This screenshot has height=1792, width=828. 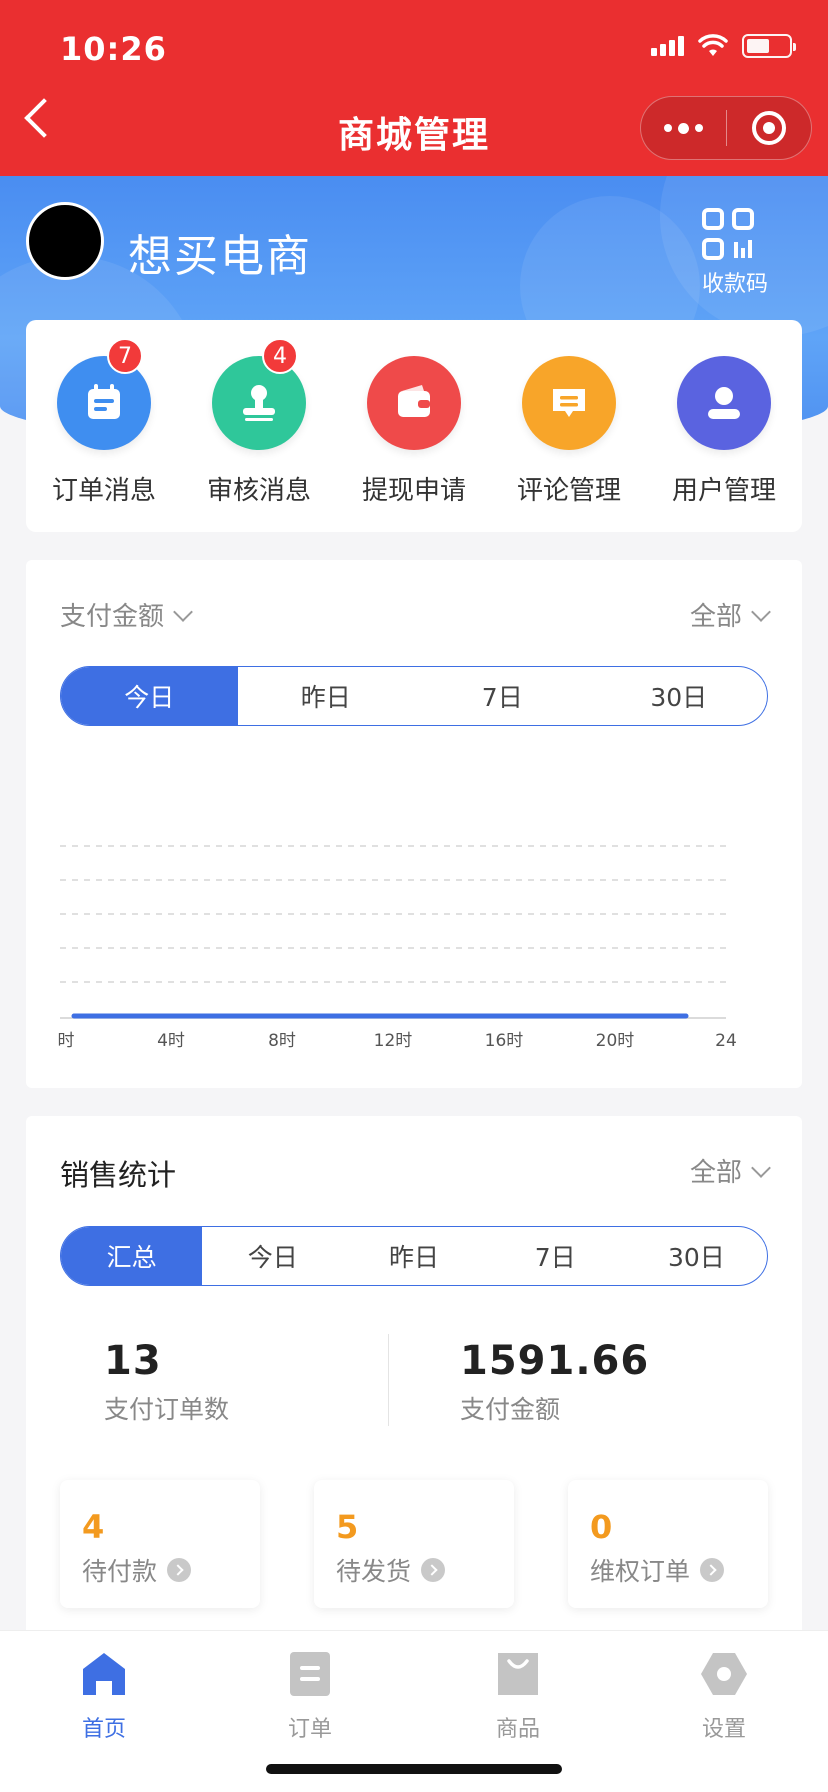 I want to click on target-icon, so click(x=768, y=128).